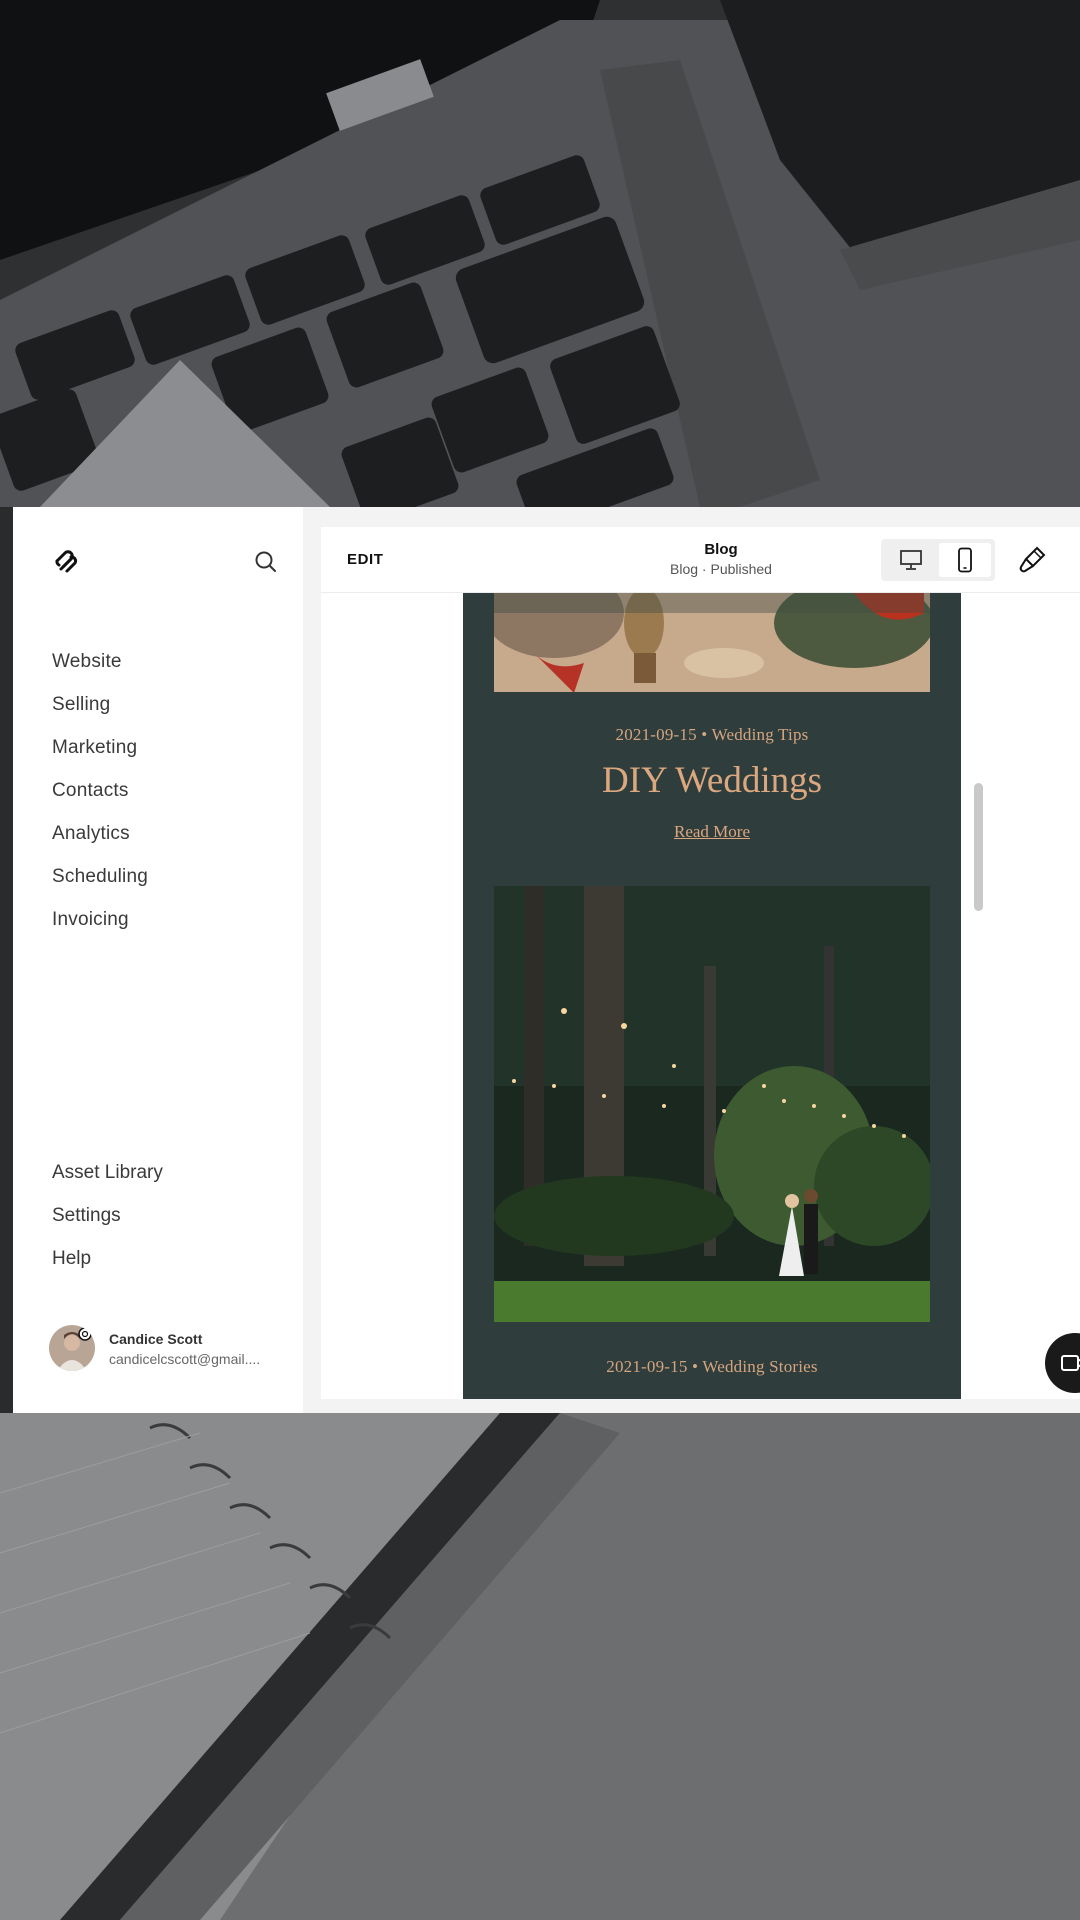 The height and width of the screenshot is (1920, 1080). What do you see at coordinates (365, 559) in the screenshot?
I see `edit-button: EDIT` at bounding box center [365, 559].